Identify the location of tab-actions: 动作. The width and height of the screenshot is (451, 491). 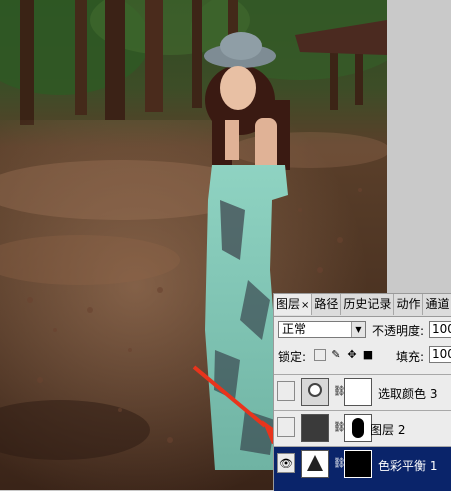
(409, 304).